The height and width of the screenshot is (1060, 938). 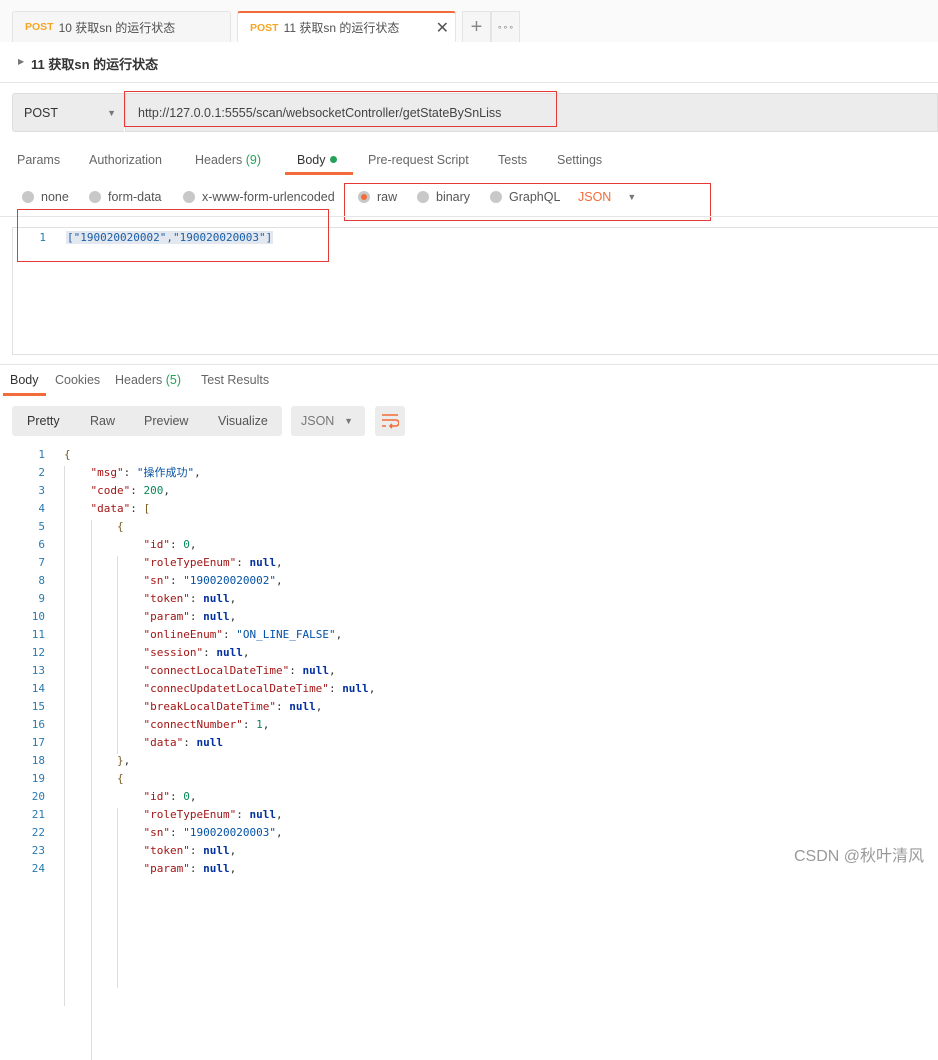 What do you see at coordinates (193, 724) in the screenshot?
I see `code-token: "connectNumber"` at bounding box center [193, 724].